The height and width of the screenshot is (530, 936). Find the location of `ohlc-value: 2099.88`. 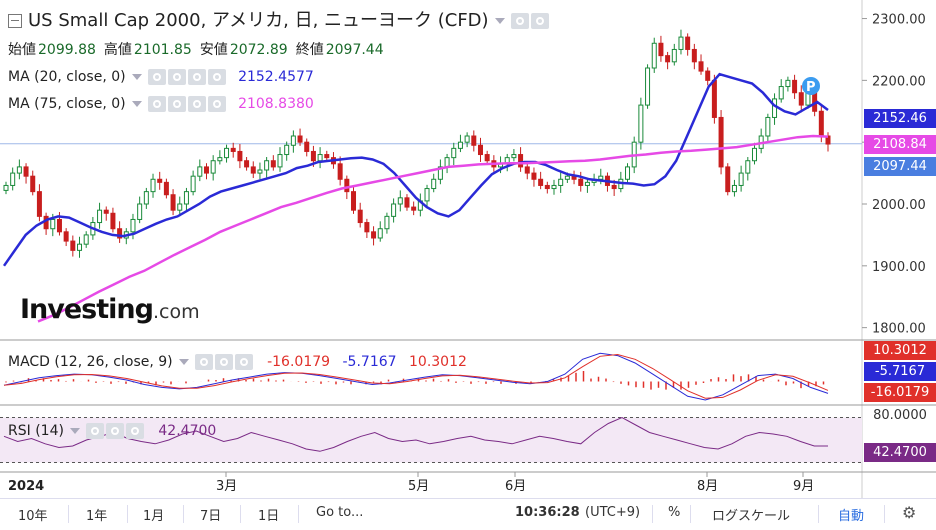

ohlc-value: 2099.88 is located at coordinates (67, 50).